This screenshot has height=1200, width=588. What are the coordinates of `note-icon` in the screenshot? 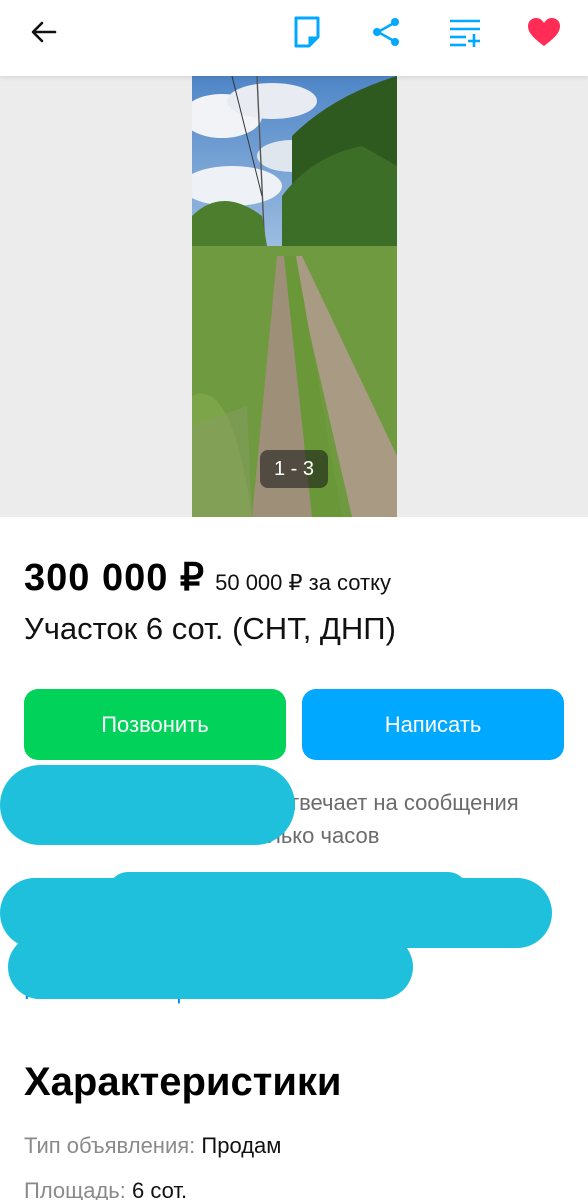 It's located at (307, 32).